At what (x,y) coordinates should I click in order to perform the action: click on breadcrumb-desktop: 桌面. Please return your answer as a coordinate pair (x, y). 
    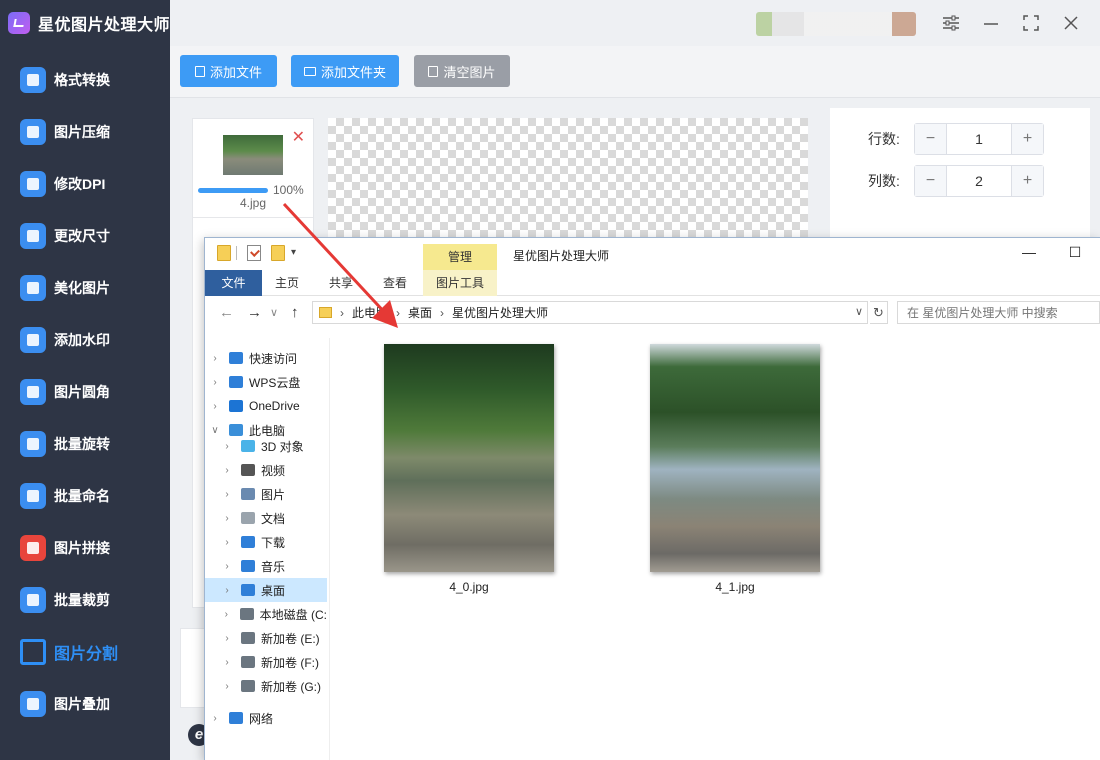
    Looking at the image, I should click on (420, 312).